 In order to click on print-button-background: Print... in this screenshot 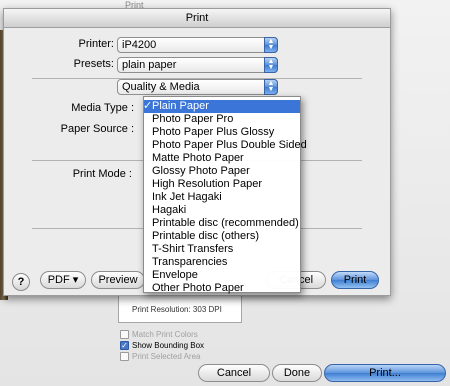, I will do `click(385, 373)`.